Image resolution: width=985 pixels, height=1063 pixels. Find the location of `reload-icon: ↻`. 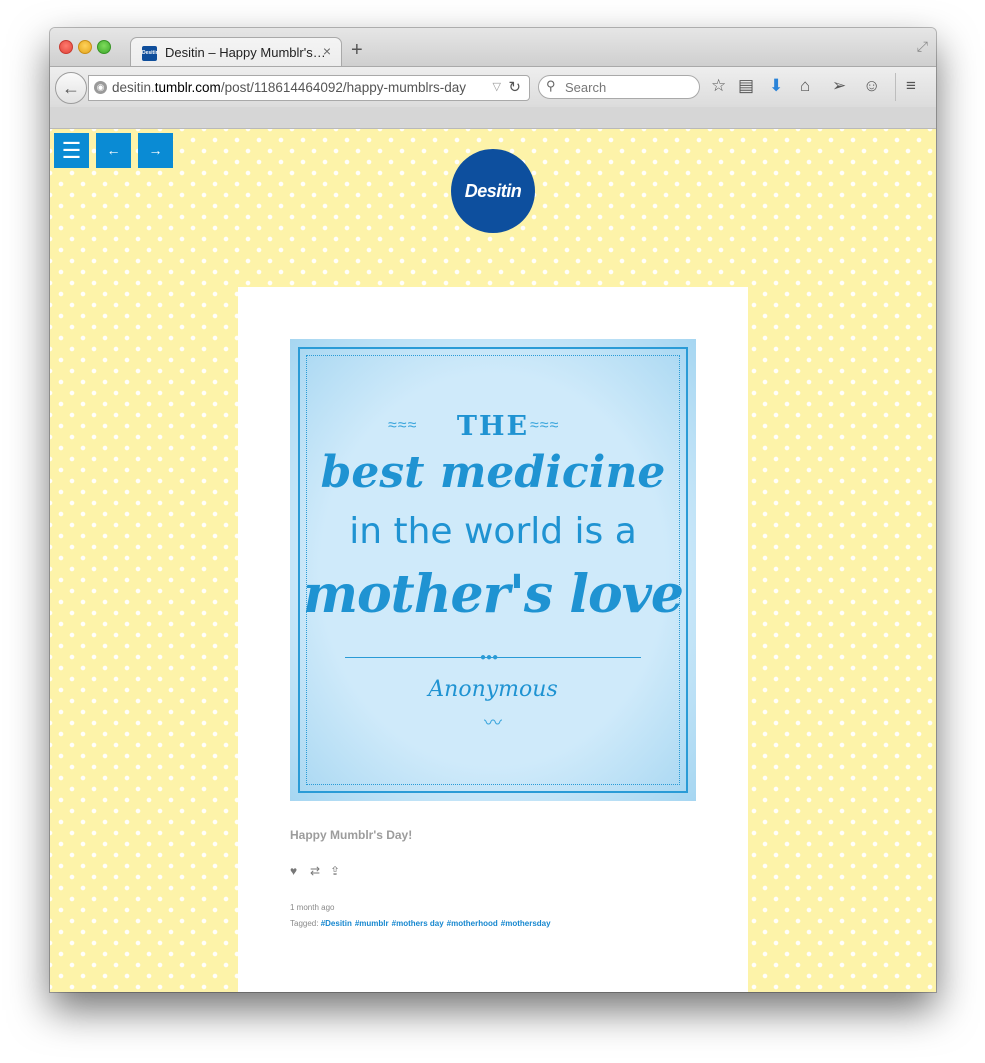

reload-icon: ↻ is located at coordinates (514, 87).